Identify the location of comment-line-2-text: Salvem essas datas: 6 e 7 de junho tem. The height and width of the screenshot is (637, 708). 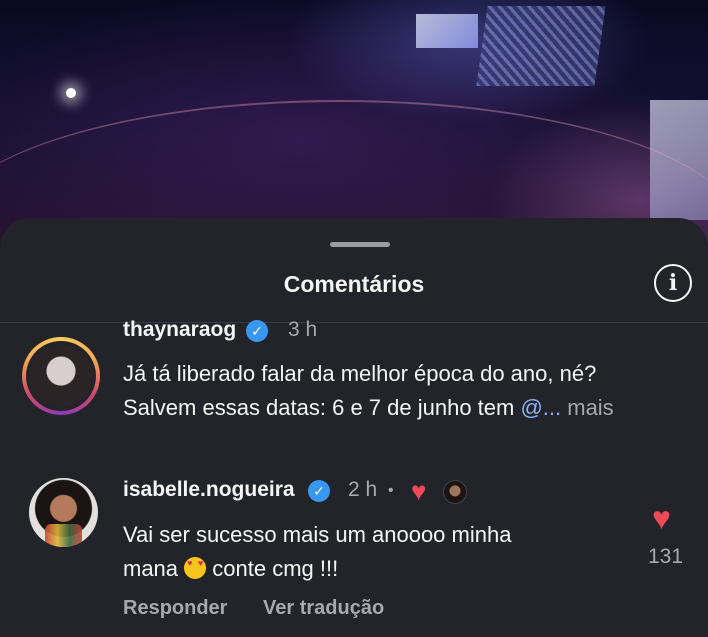
(322, 407).